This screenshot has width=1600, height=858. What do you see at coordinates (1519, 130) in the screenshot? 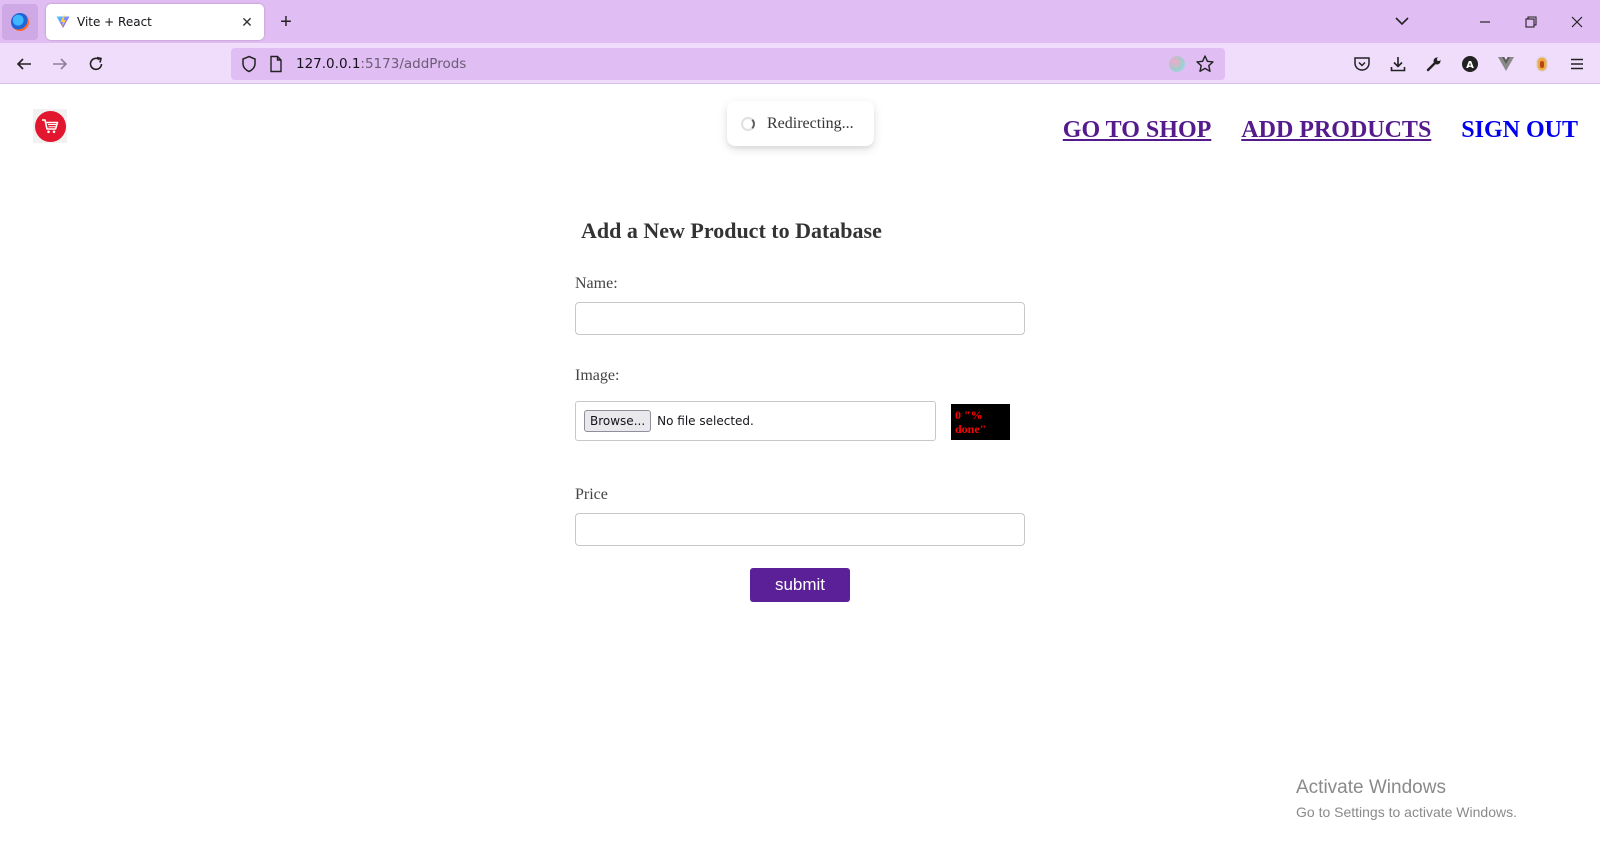
I see `sign-out-link: SIGN OUT` at bounding box center [1519, 130].